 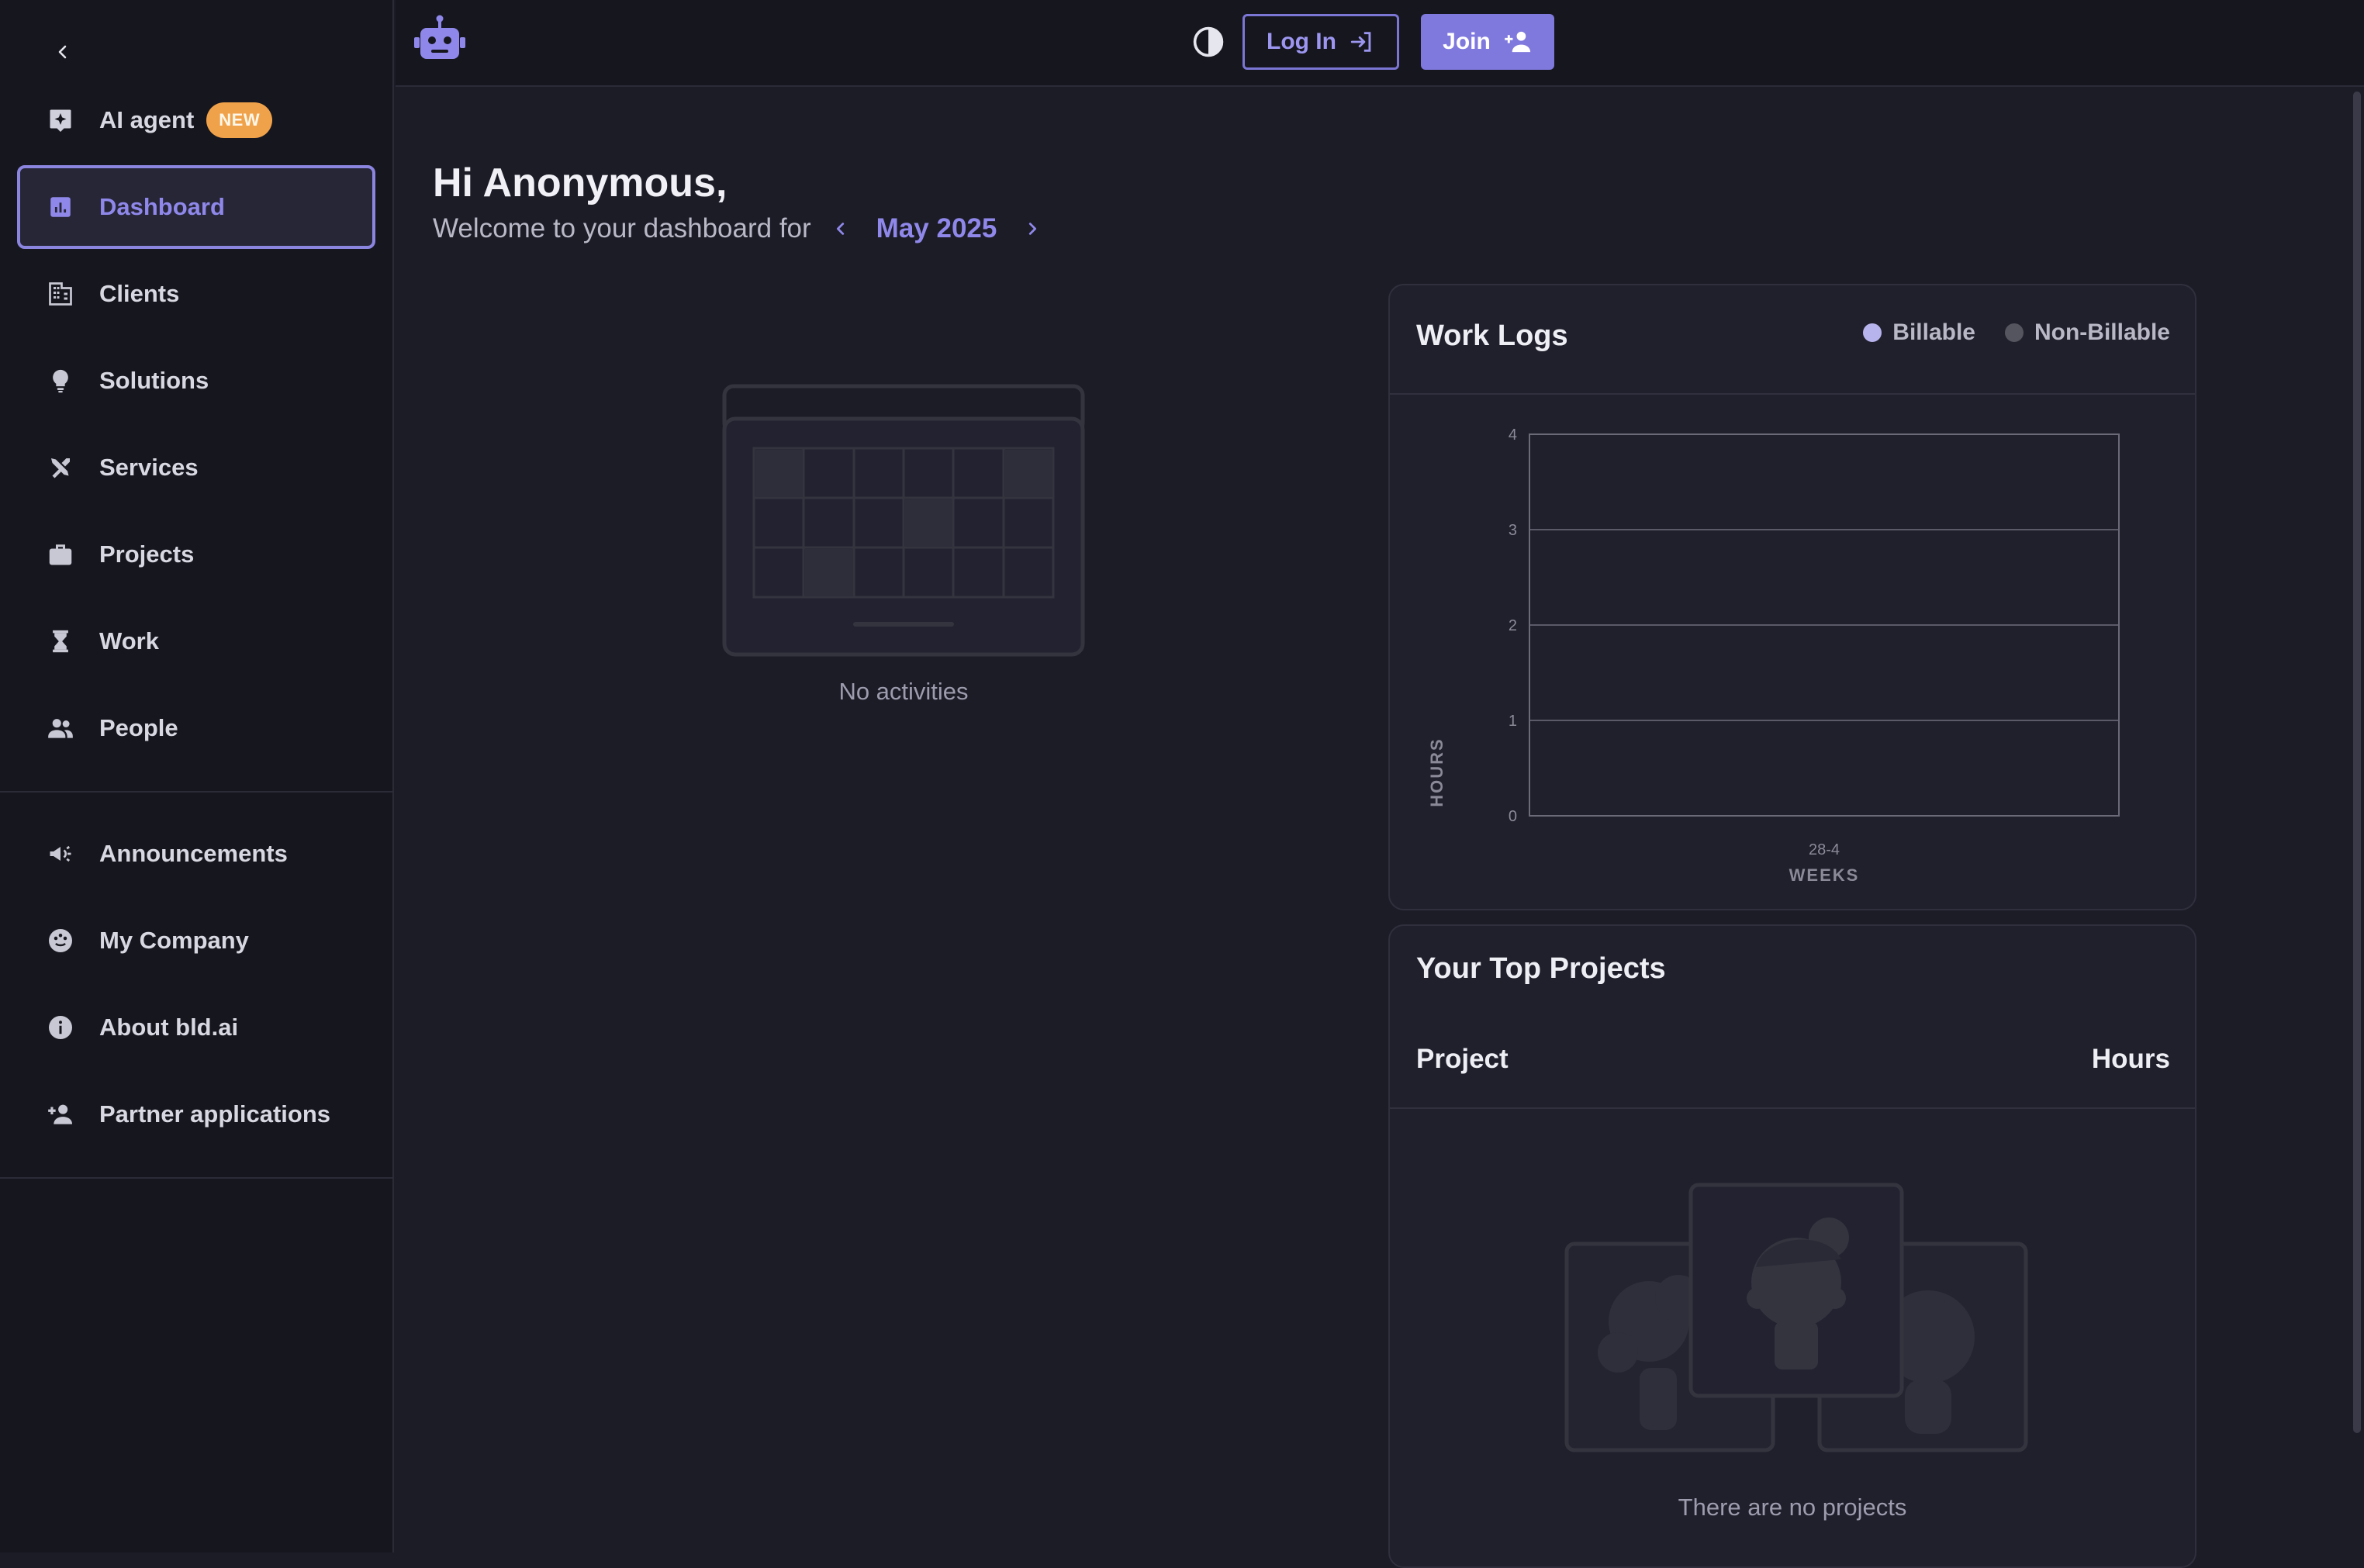 I want to click on y-axis-label: HOURS, so click(x=1436, y=771).